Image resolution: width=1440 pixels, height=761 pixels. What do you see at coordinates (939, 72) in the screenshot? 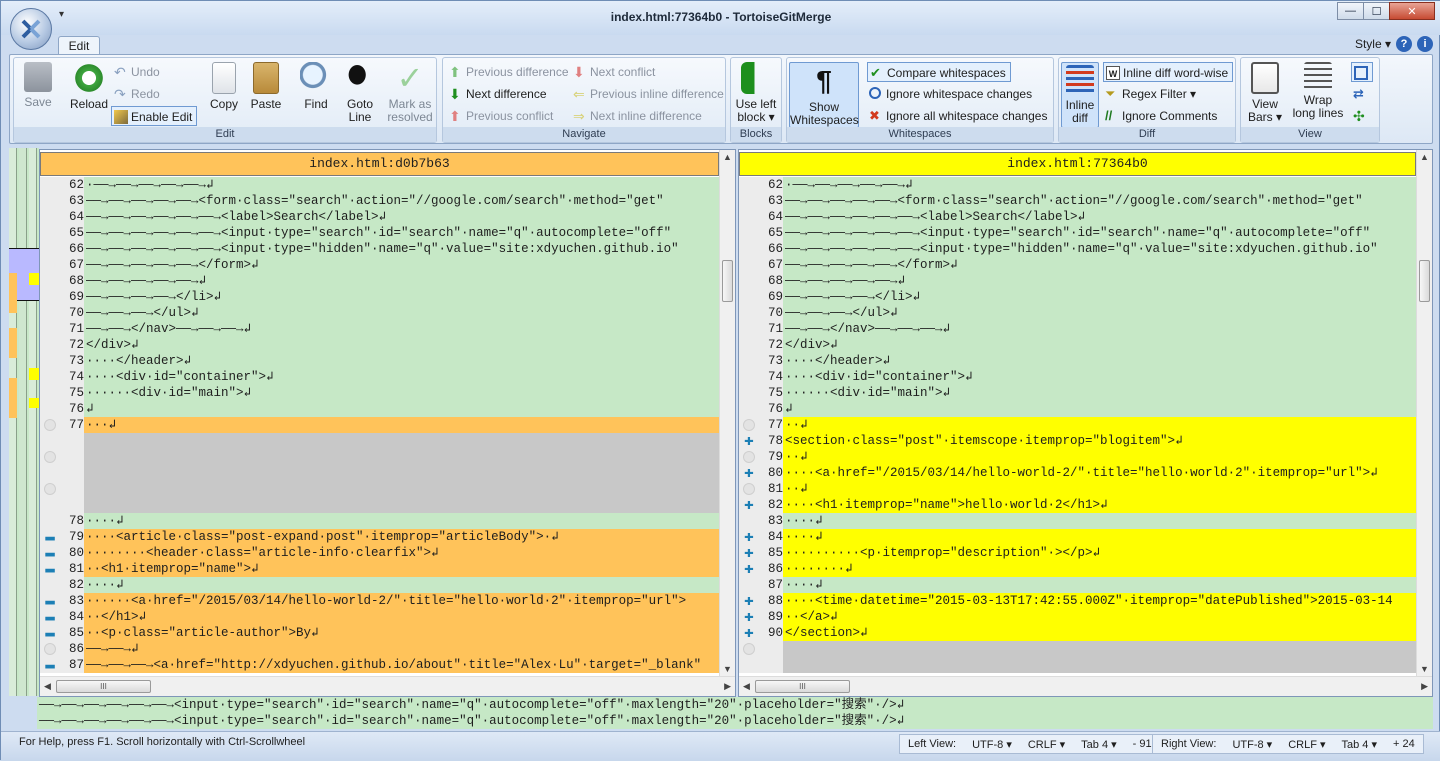
I see `compare-whitespaces-option: ✔ Compare whitespaces` at bounding box center [939, 72].